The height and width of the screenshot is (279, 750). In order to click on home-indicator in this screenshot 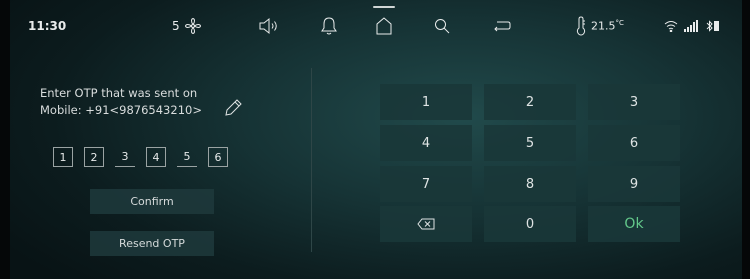, I will do `click(384, 7)`.